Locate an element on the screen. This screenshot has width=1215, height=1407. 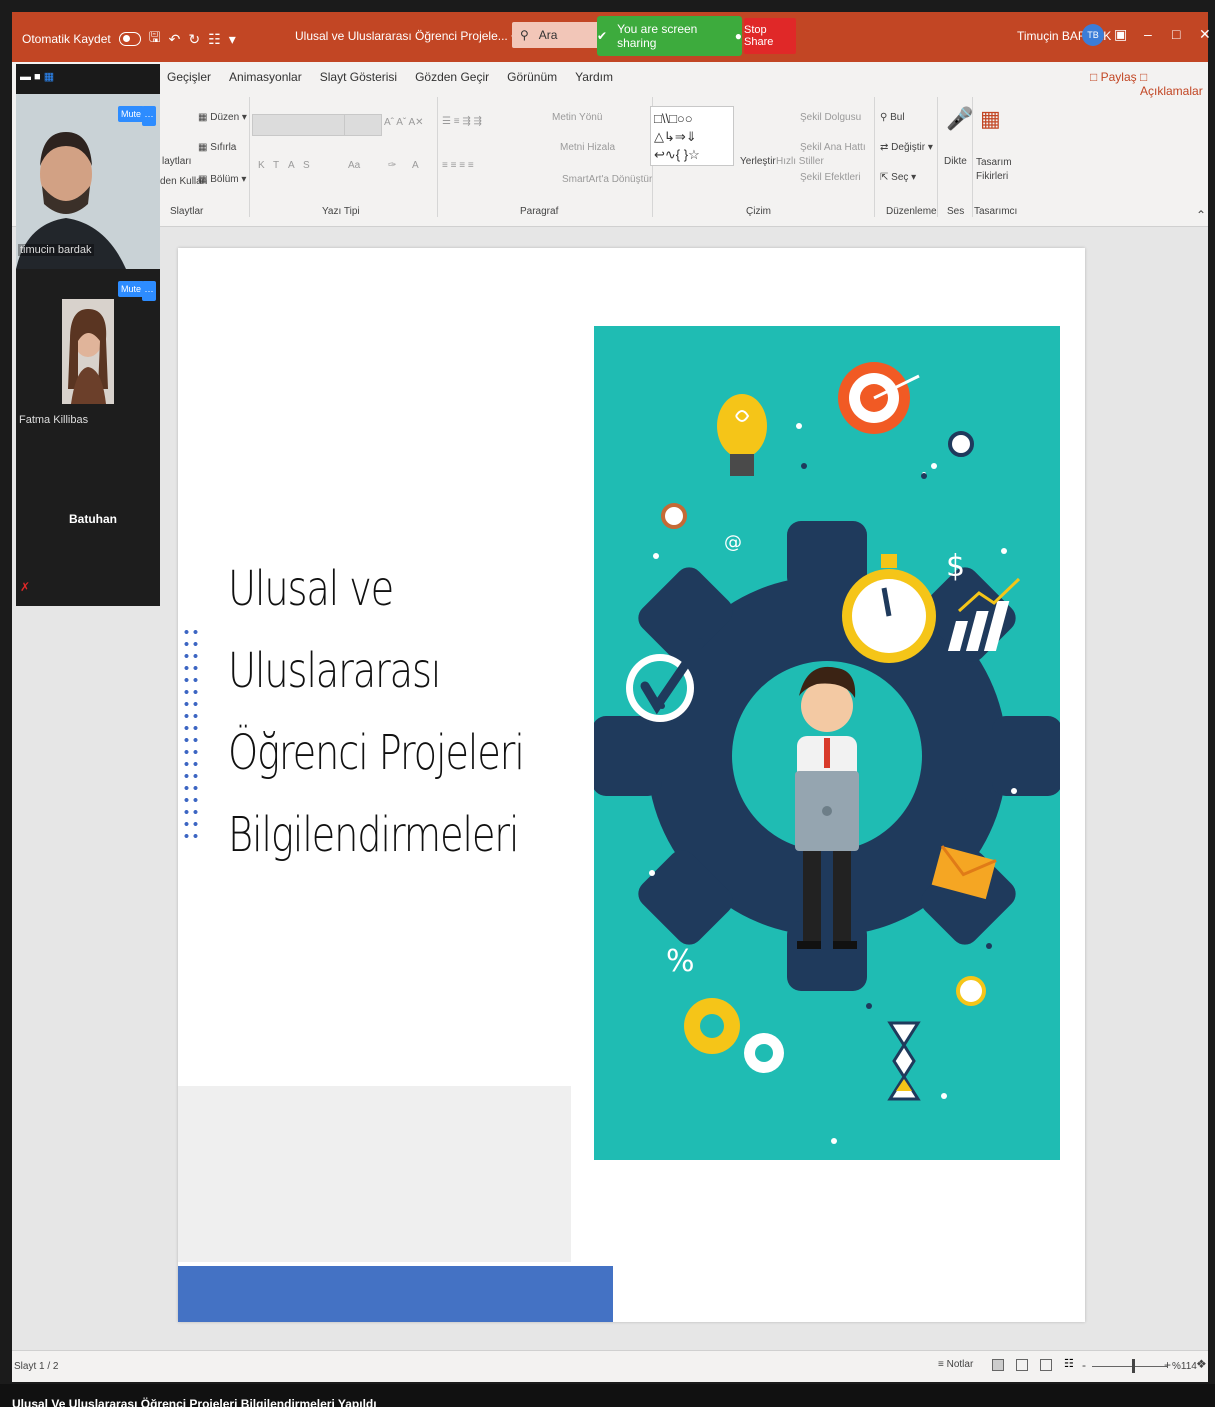
font-size-controls: Aˆ Aˇ A✕ is located at coordinates (404, 122).